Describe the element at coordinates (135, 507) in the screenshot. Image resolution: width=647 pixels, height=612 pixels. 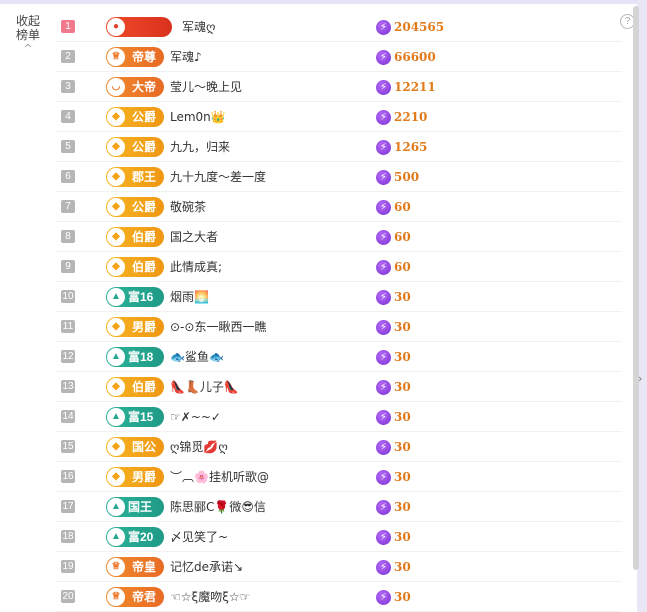
I see `level-badge: ▲ 国王` at that location.